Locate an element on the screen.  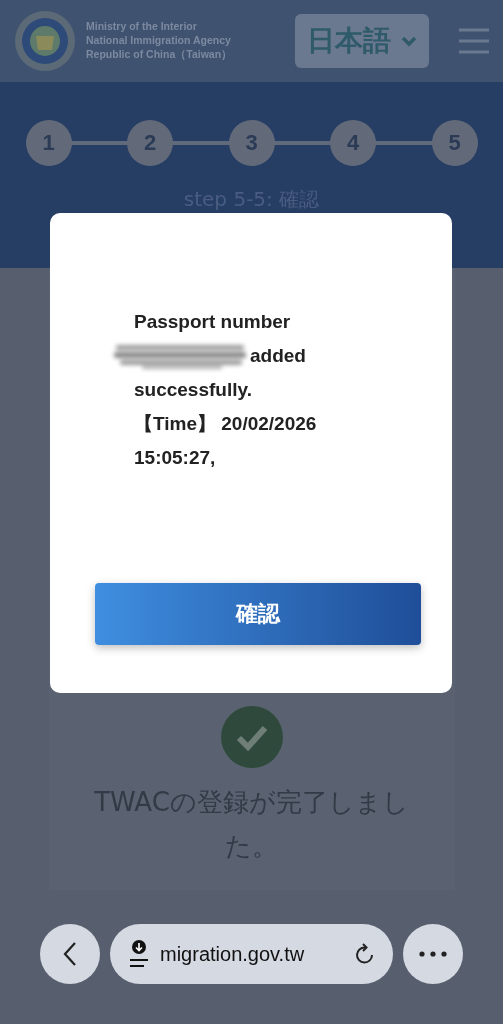
back-button is located at coordinates (70, 954).